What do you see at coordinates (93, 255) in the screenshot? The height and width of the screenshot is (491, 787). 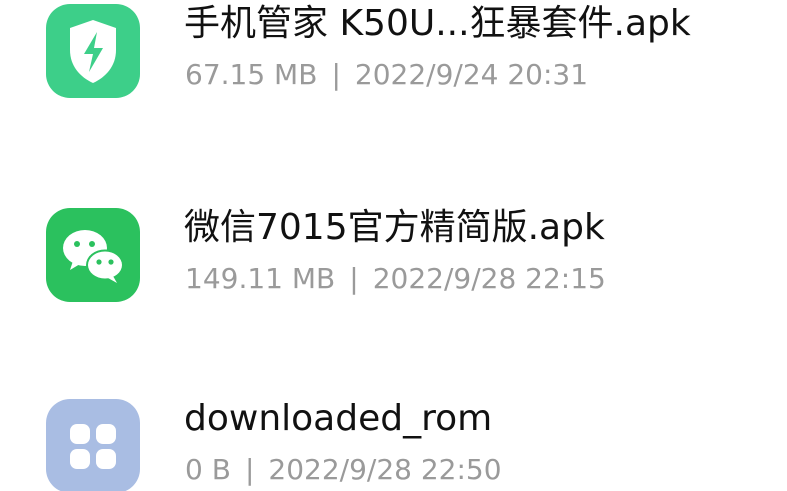 I see `wechat-icon` at bounding box center [93, 255].